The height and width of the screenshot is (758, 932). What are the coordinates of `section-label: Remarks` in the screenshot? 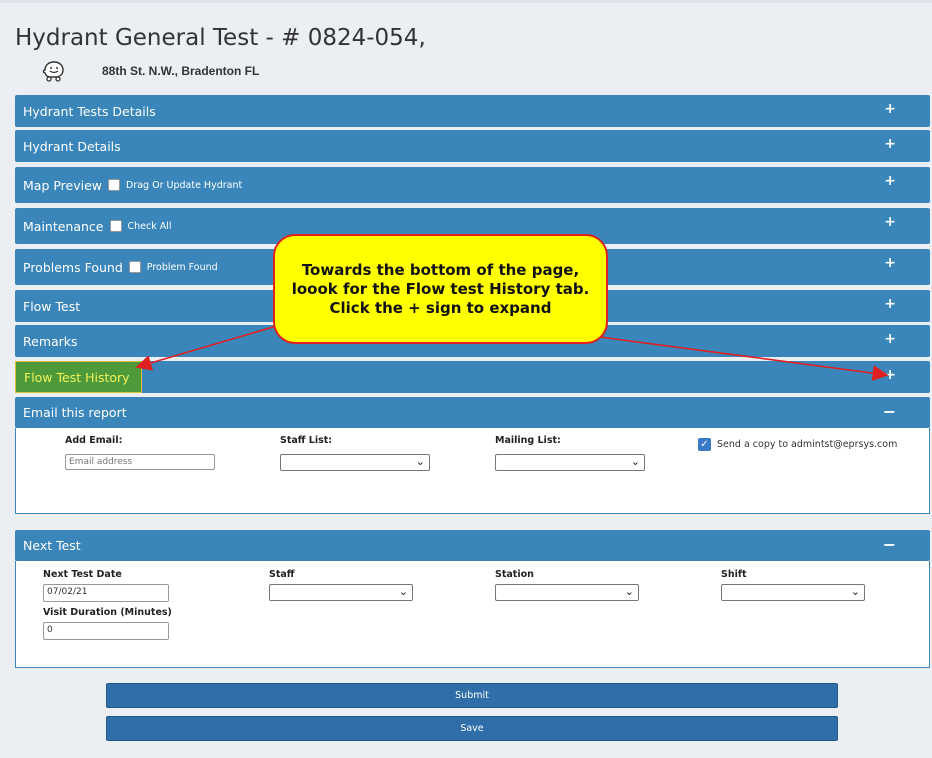 It's located at (50, 341).